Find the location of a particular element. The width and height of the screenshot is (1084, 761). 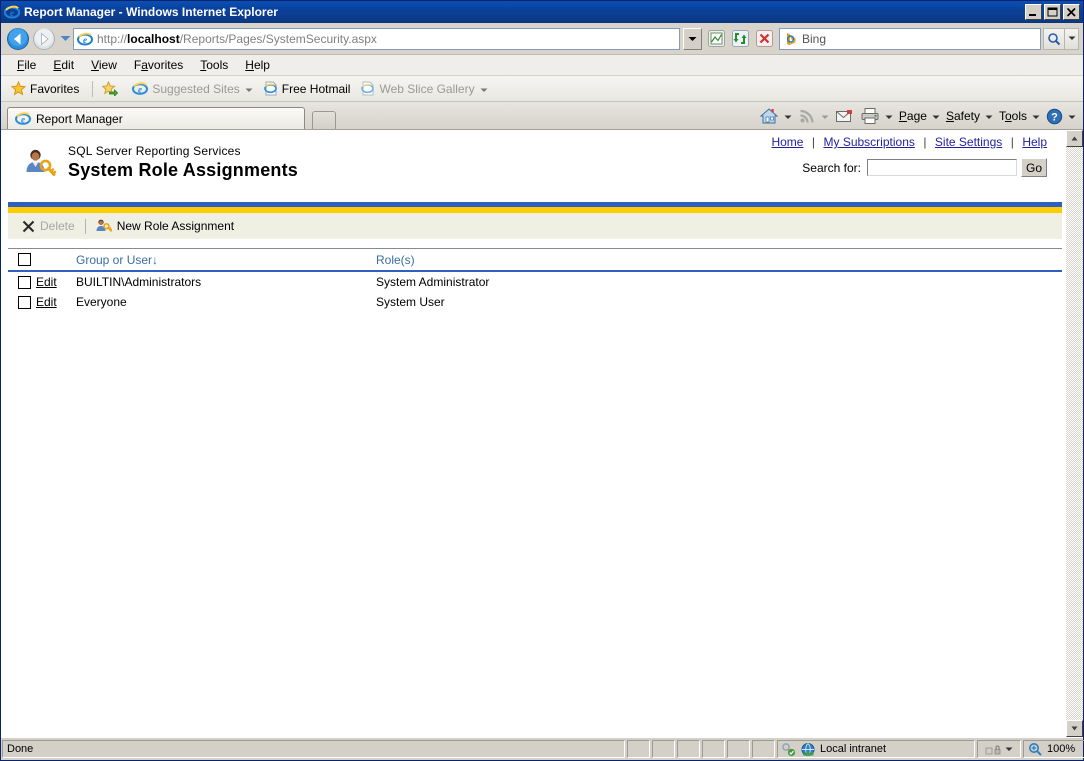

minimize-button is located at coordinates (1033, 12).